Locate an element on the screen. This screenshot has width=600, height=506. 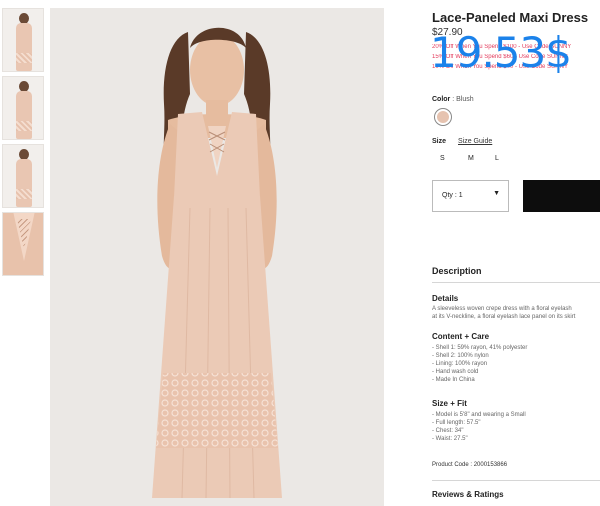
thumbnail-neckline-closeup is located at coordinates (23, 244).